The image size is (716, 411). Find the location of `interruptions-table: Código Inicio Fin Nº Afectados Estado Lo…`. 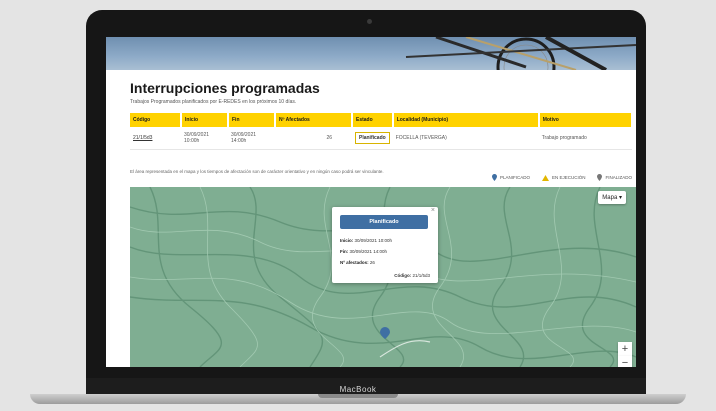

interruptions-table: Código Inicio Fin Nº Afectados Estado Lo… is located at coordinates (382, 131).